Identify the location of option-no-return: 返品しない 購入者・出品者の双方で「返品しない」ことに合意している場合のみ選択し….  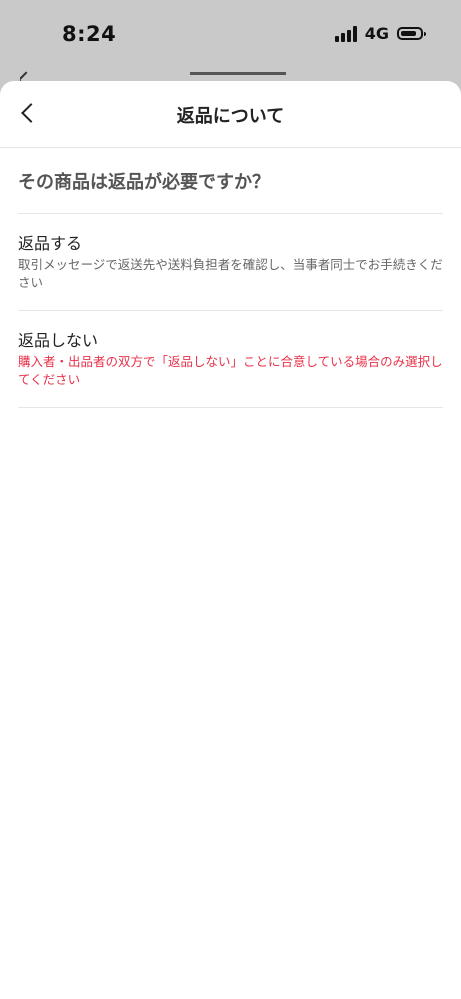
(230, 359).